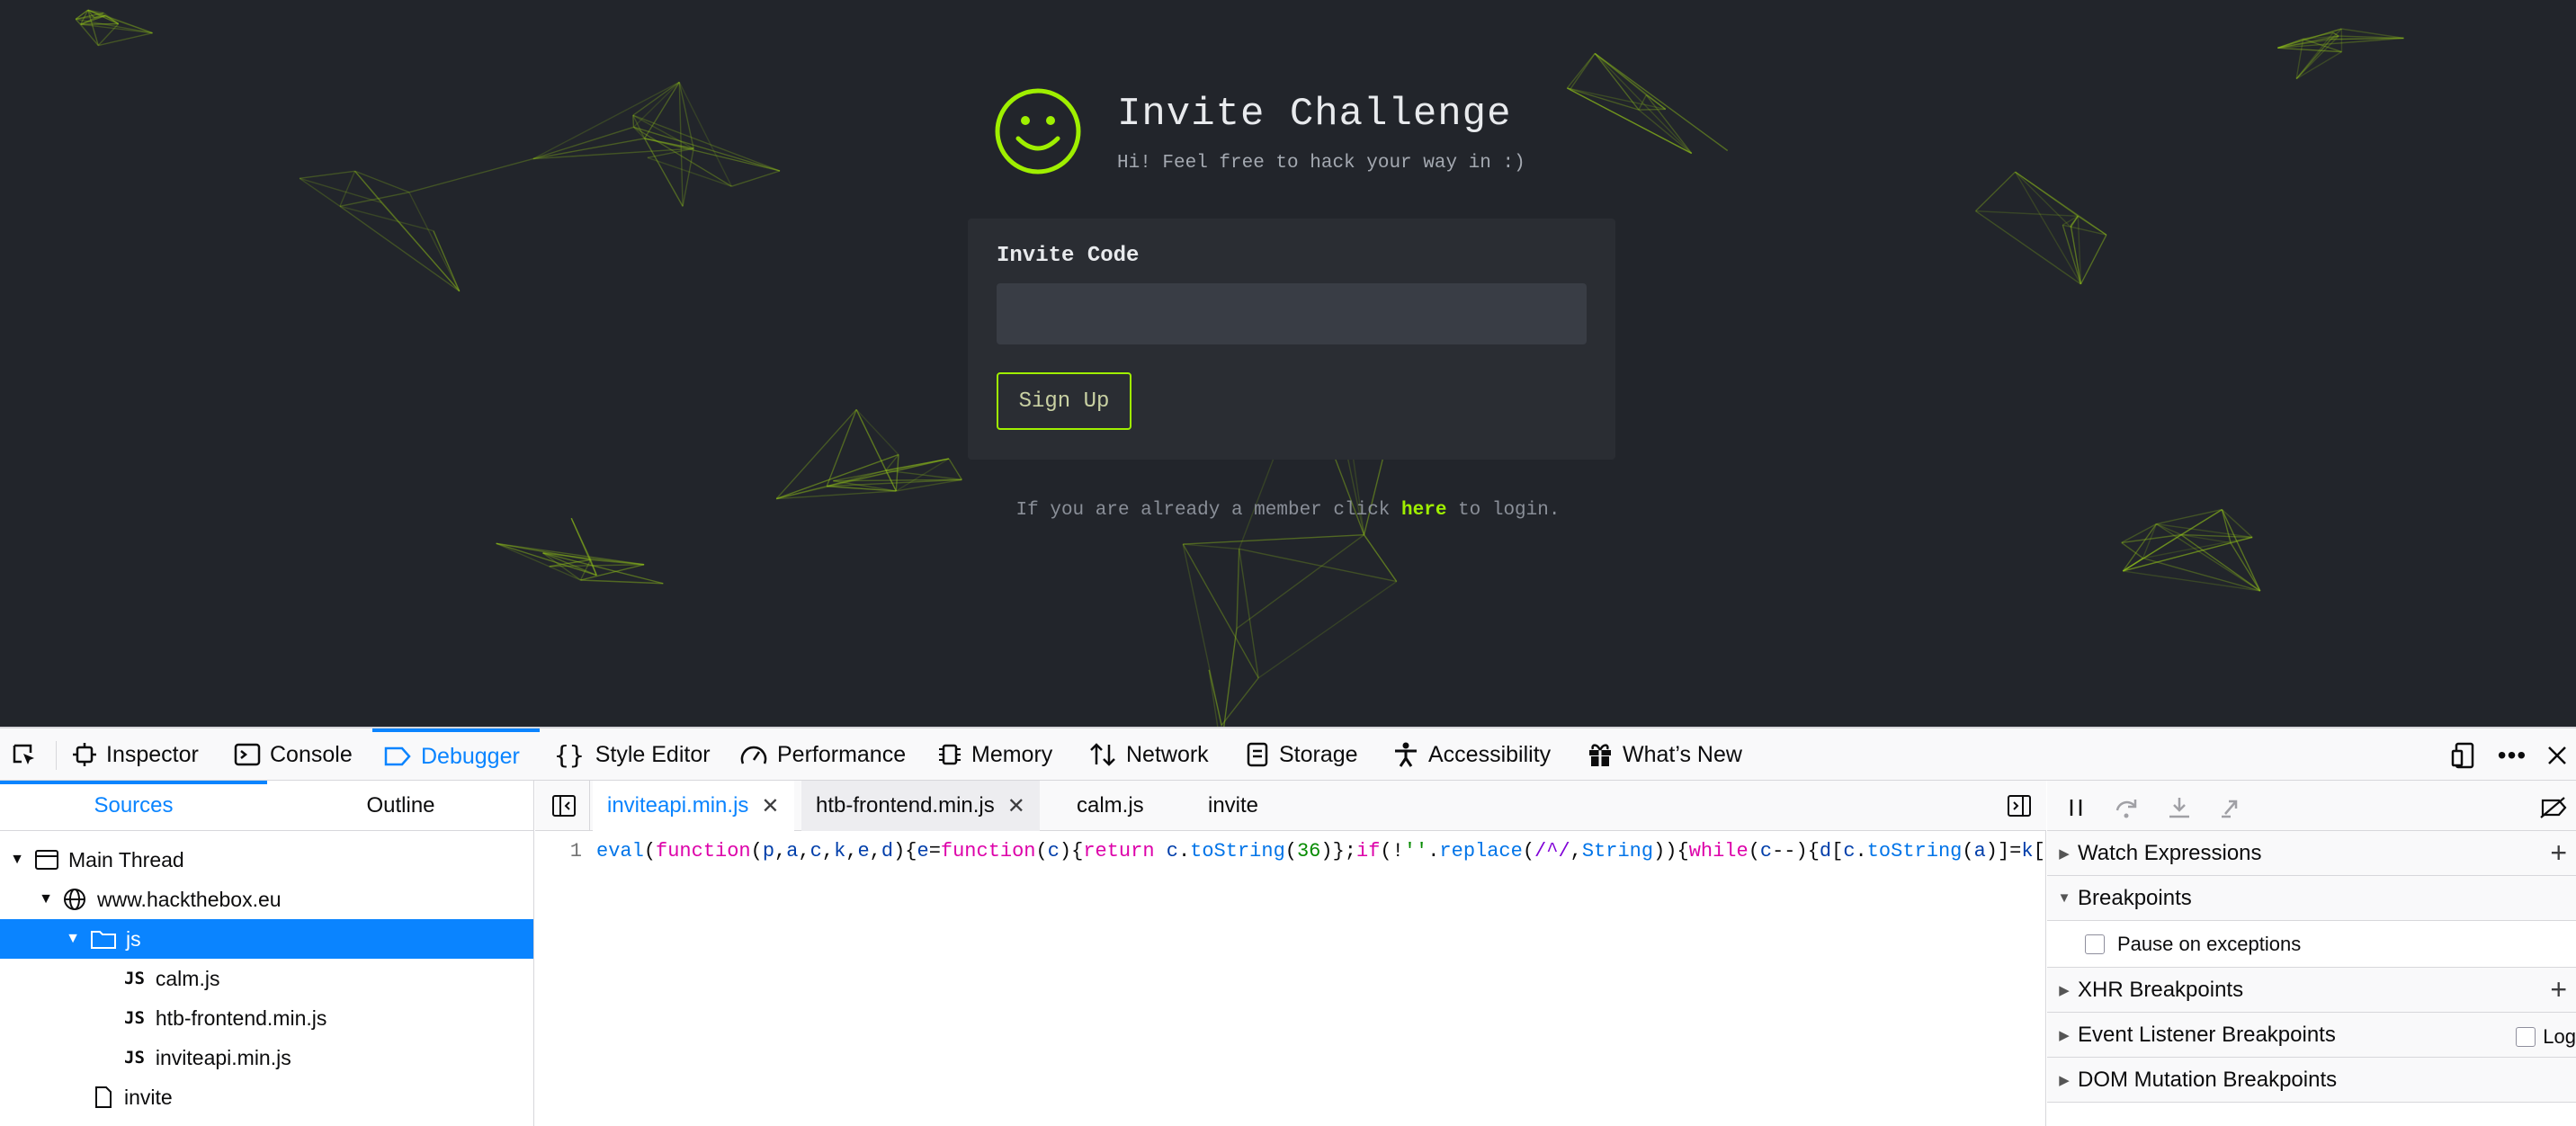  What do you see at coordinates (2127, 807) in the screenshot?
I see `step-over-icon` at bounding box center [2127, 807].